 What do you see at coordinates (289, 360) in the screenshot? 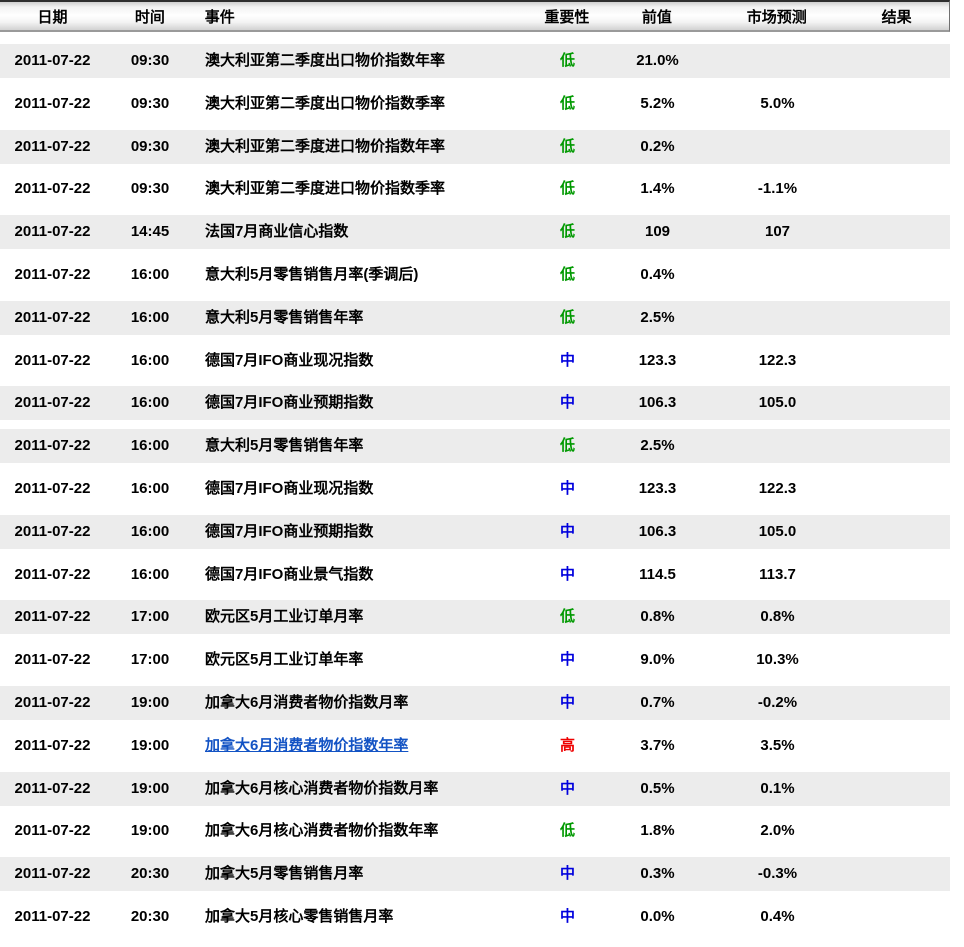
I see `event-cell: 德国7月IFO商业现况指数` at bounding box center [289, 360].